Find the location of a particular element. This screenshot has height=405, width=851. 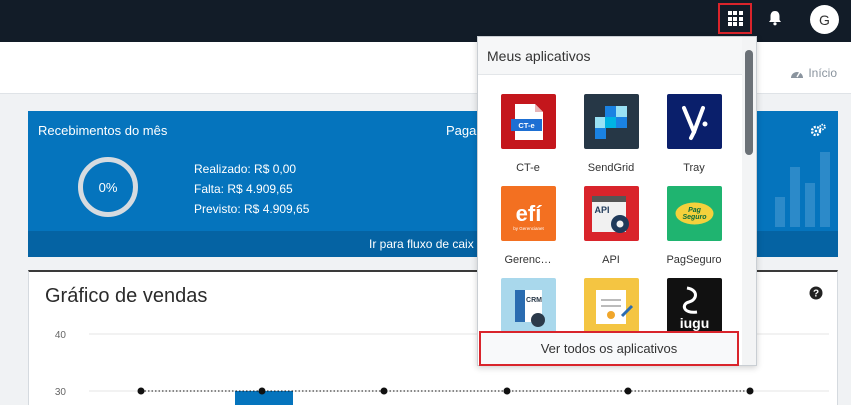

cte-icon: CT-e is located at coordinates (528, 121).